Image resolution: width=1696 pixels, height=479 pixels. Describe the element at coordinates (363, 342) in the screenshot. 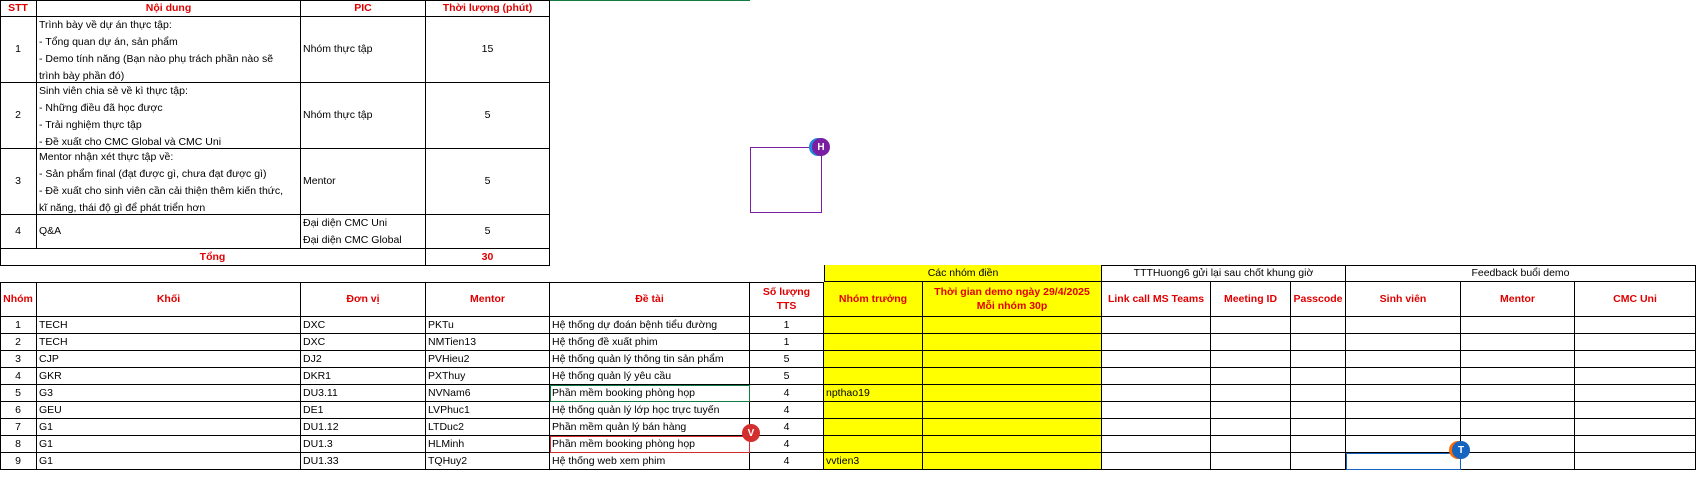

I see `groups-row-2-col-2: DXC` at that location.